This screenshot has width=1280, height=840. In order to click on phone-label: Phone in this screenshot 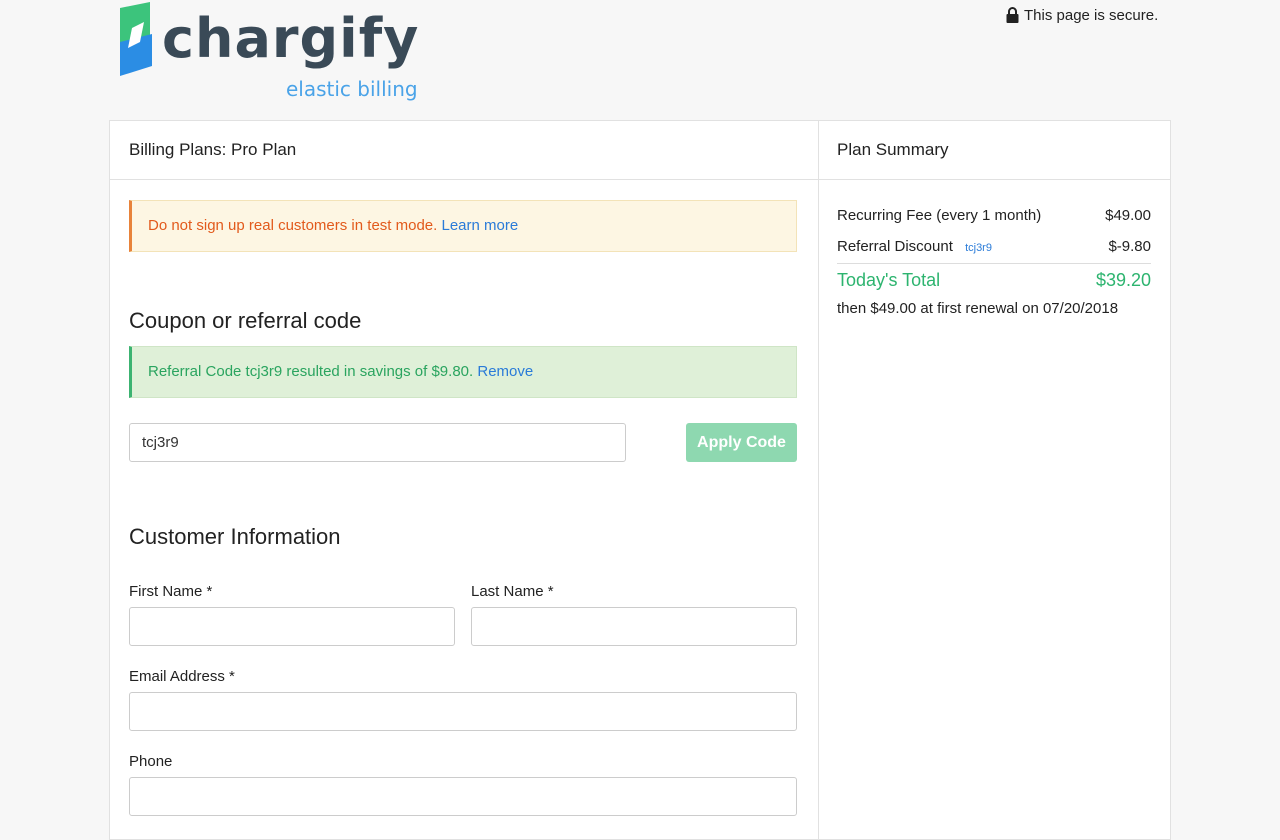, I will do `click(151, 761)`.